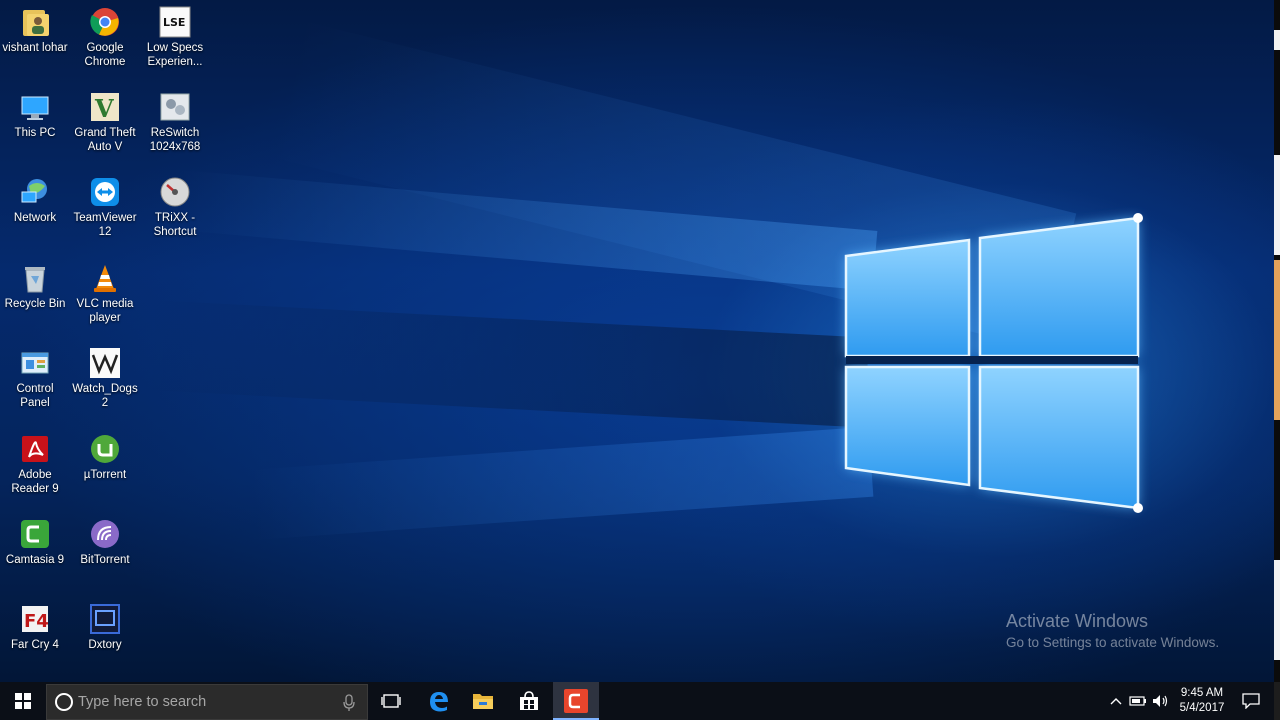 Image resolution: width=1280 pixels, height=720 pixels. I want to click on taskbar-search-box: Type here to search, so click(207, 702).